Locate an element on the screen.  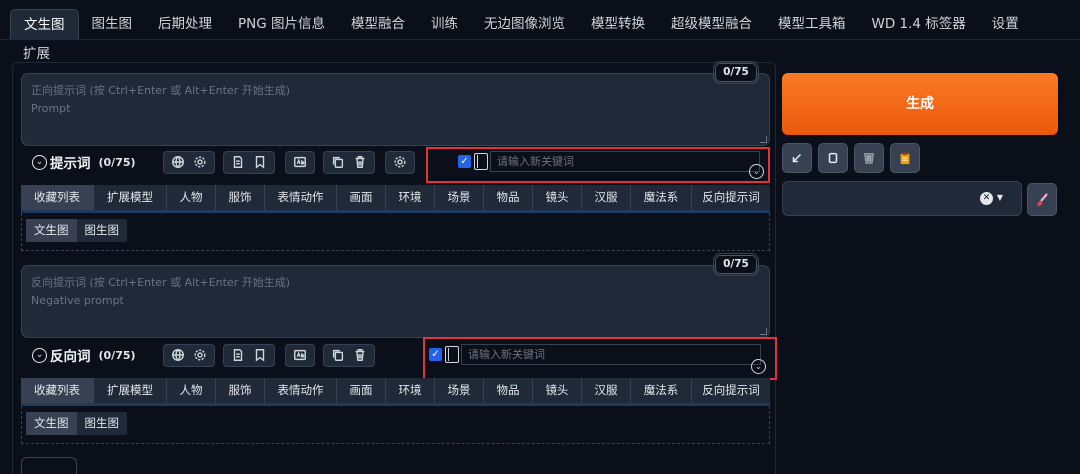
positive-prompt-input is located at coordinates (395, 109).